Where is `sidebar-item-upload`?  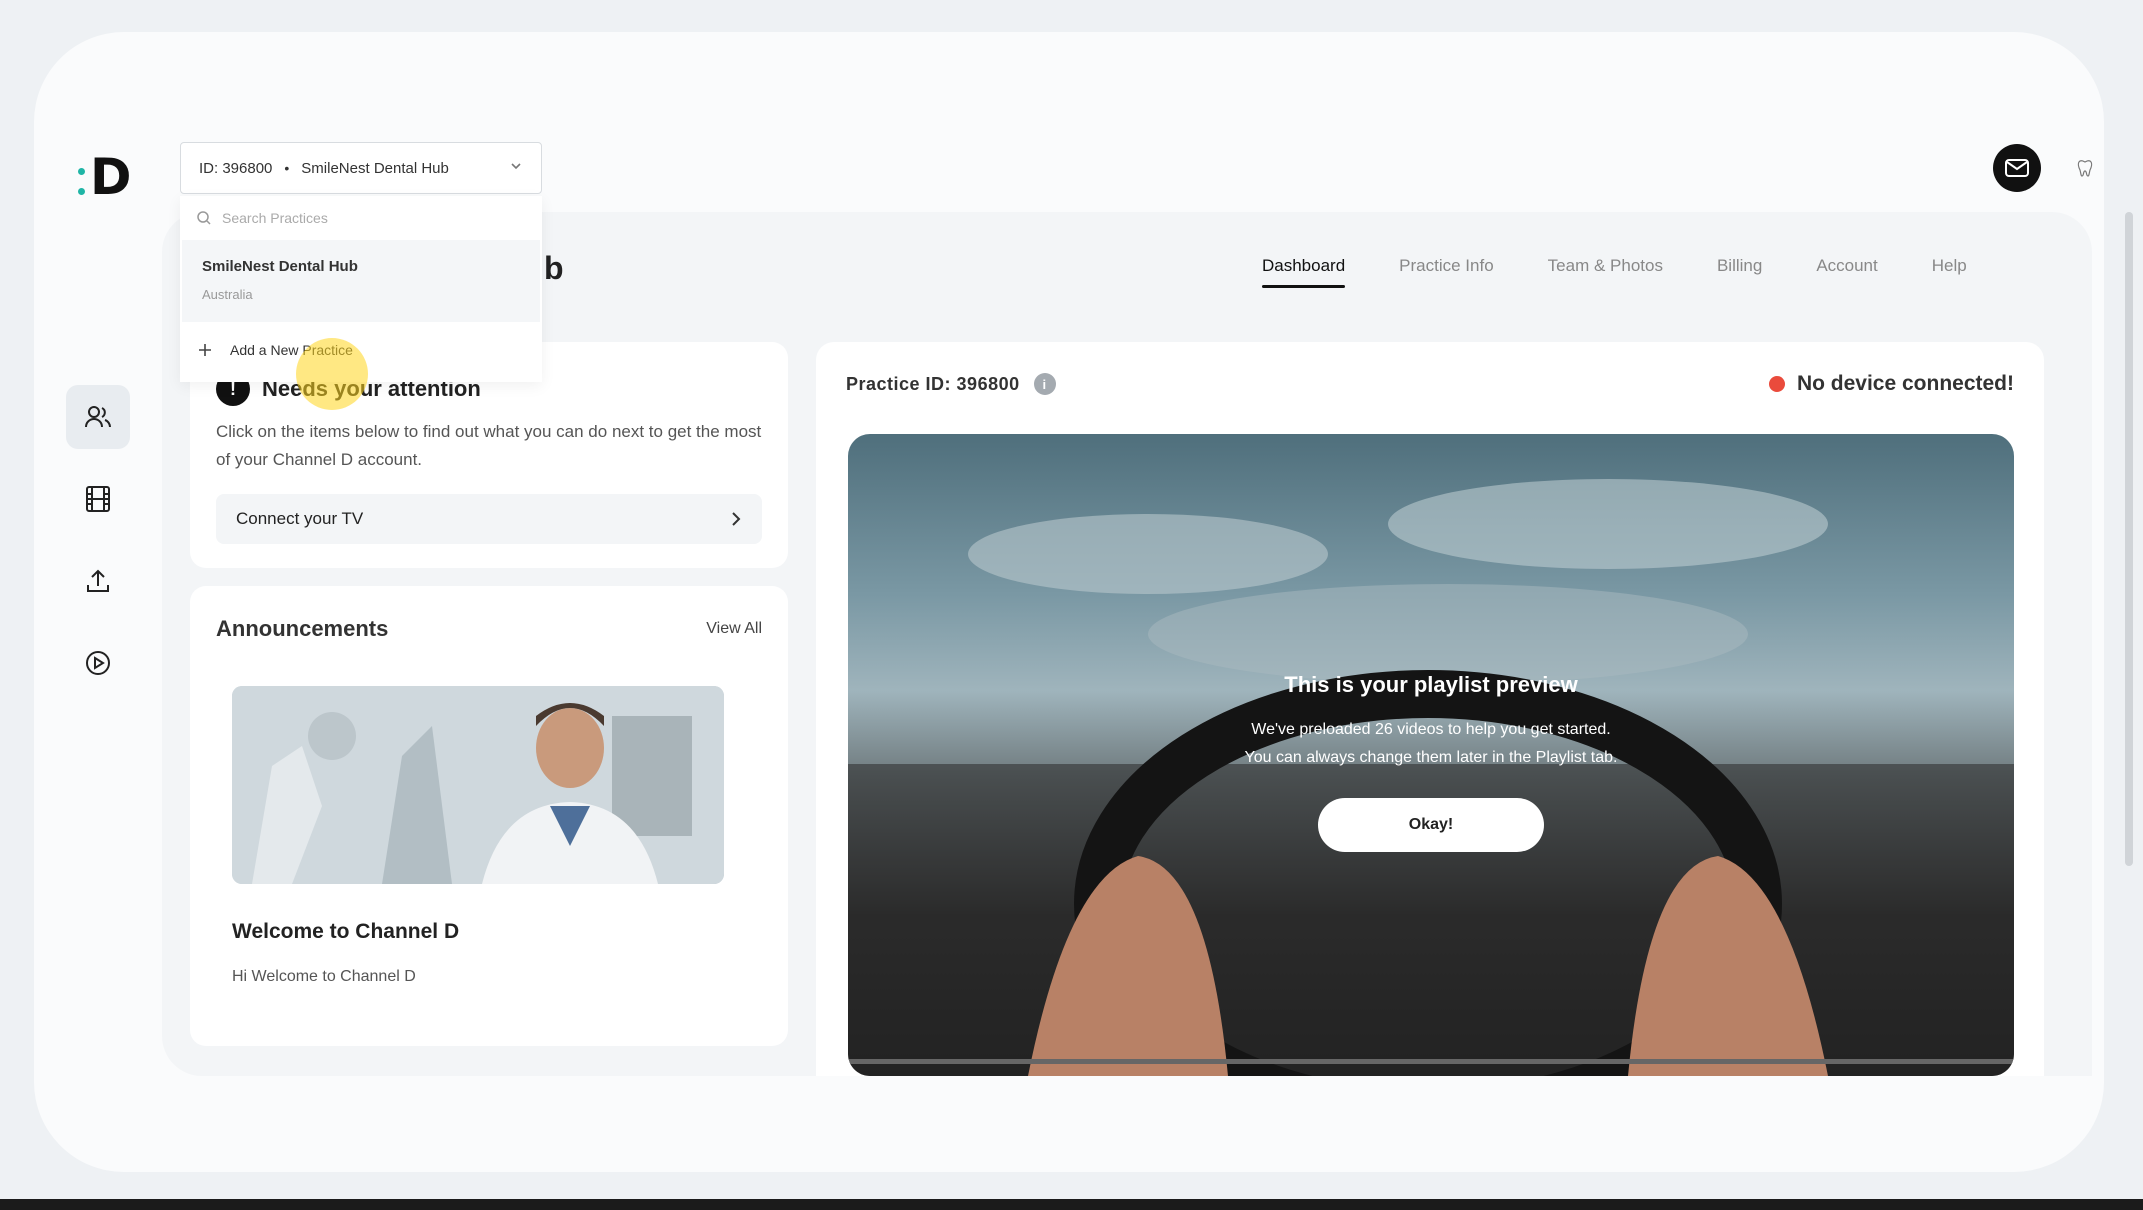
sidebar-item-upload is located at coordinates (98, 581).